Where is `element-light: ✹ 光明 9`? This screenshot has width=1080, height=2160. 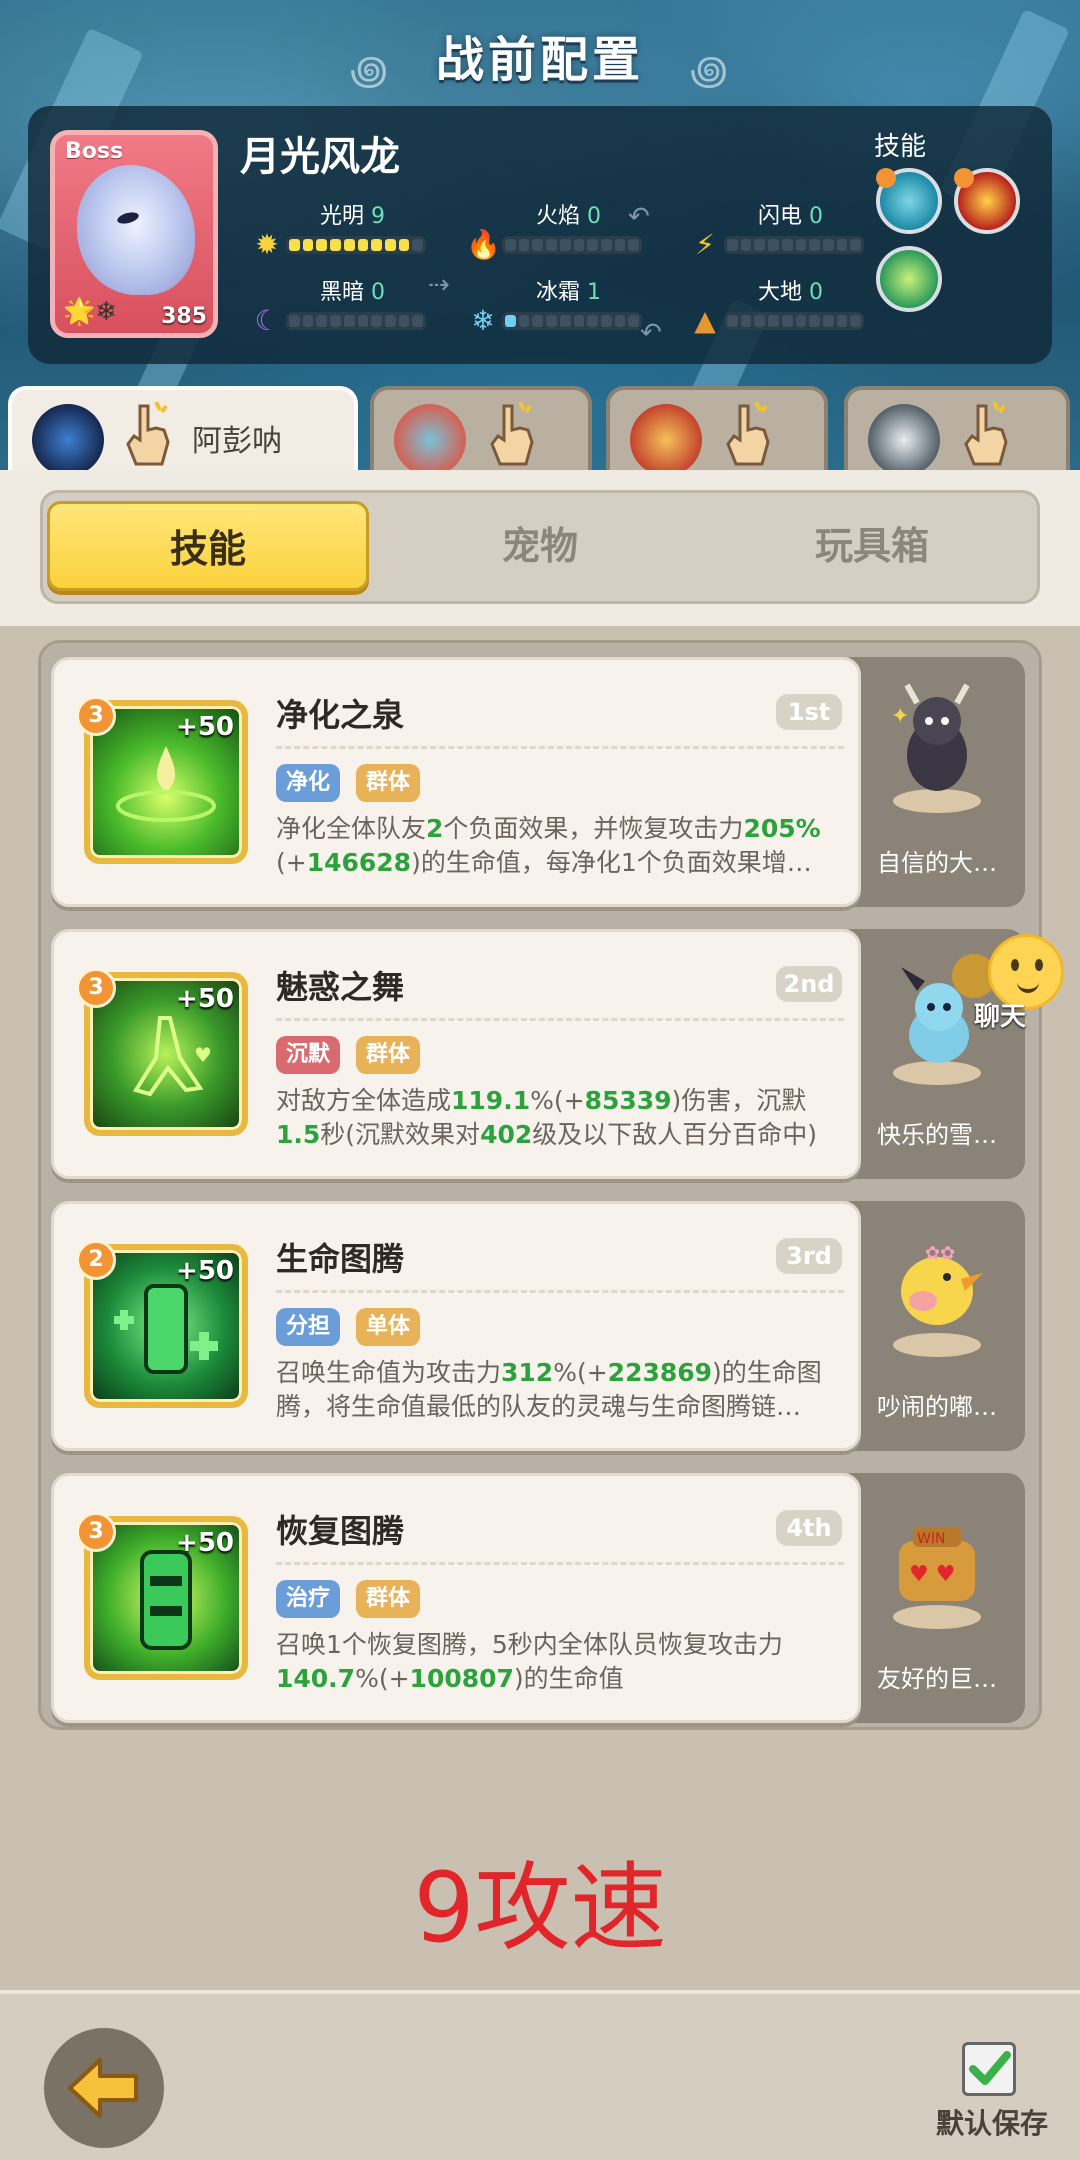 element-light: ✹ 光明 9 is located at coordinates (350, 229).